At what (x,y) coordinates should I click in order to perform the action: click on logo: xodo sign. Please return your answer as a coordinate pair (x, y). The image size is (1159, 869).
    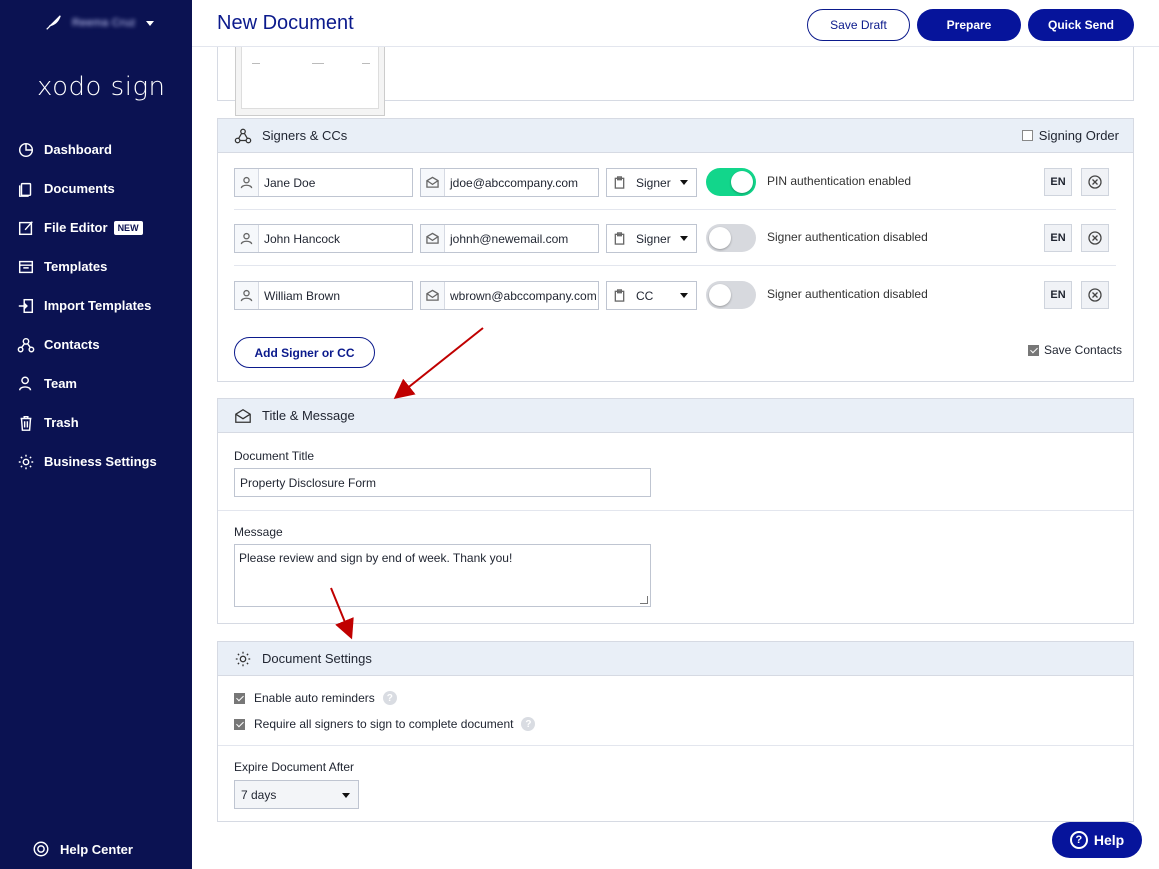
    Looking at the image, I should click on (101, 87).